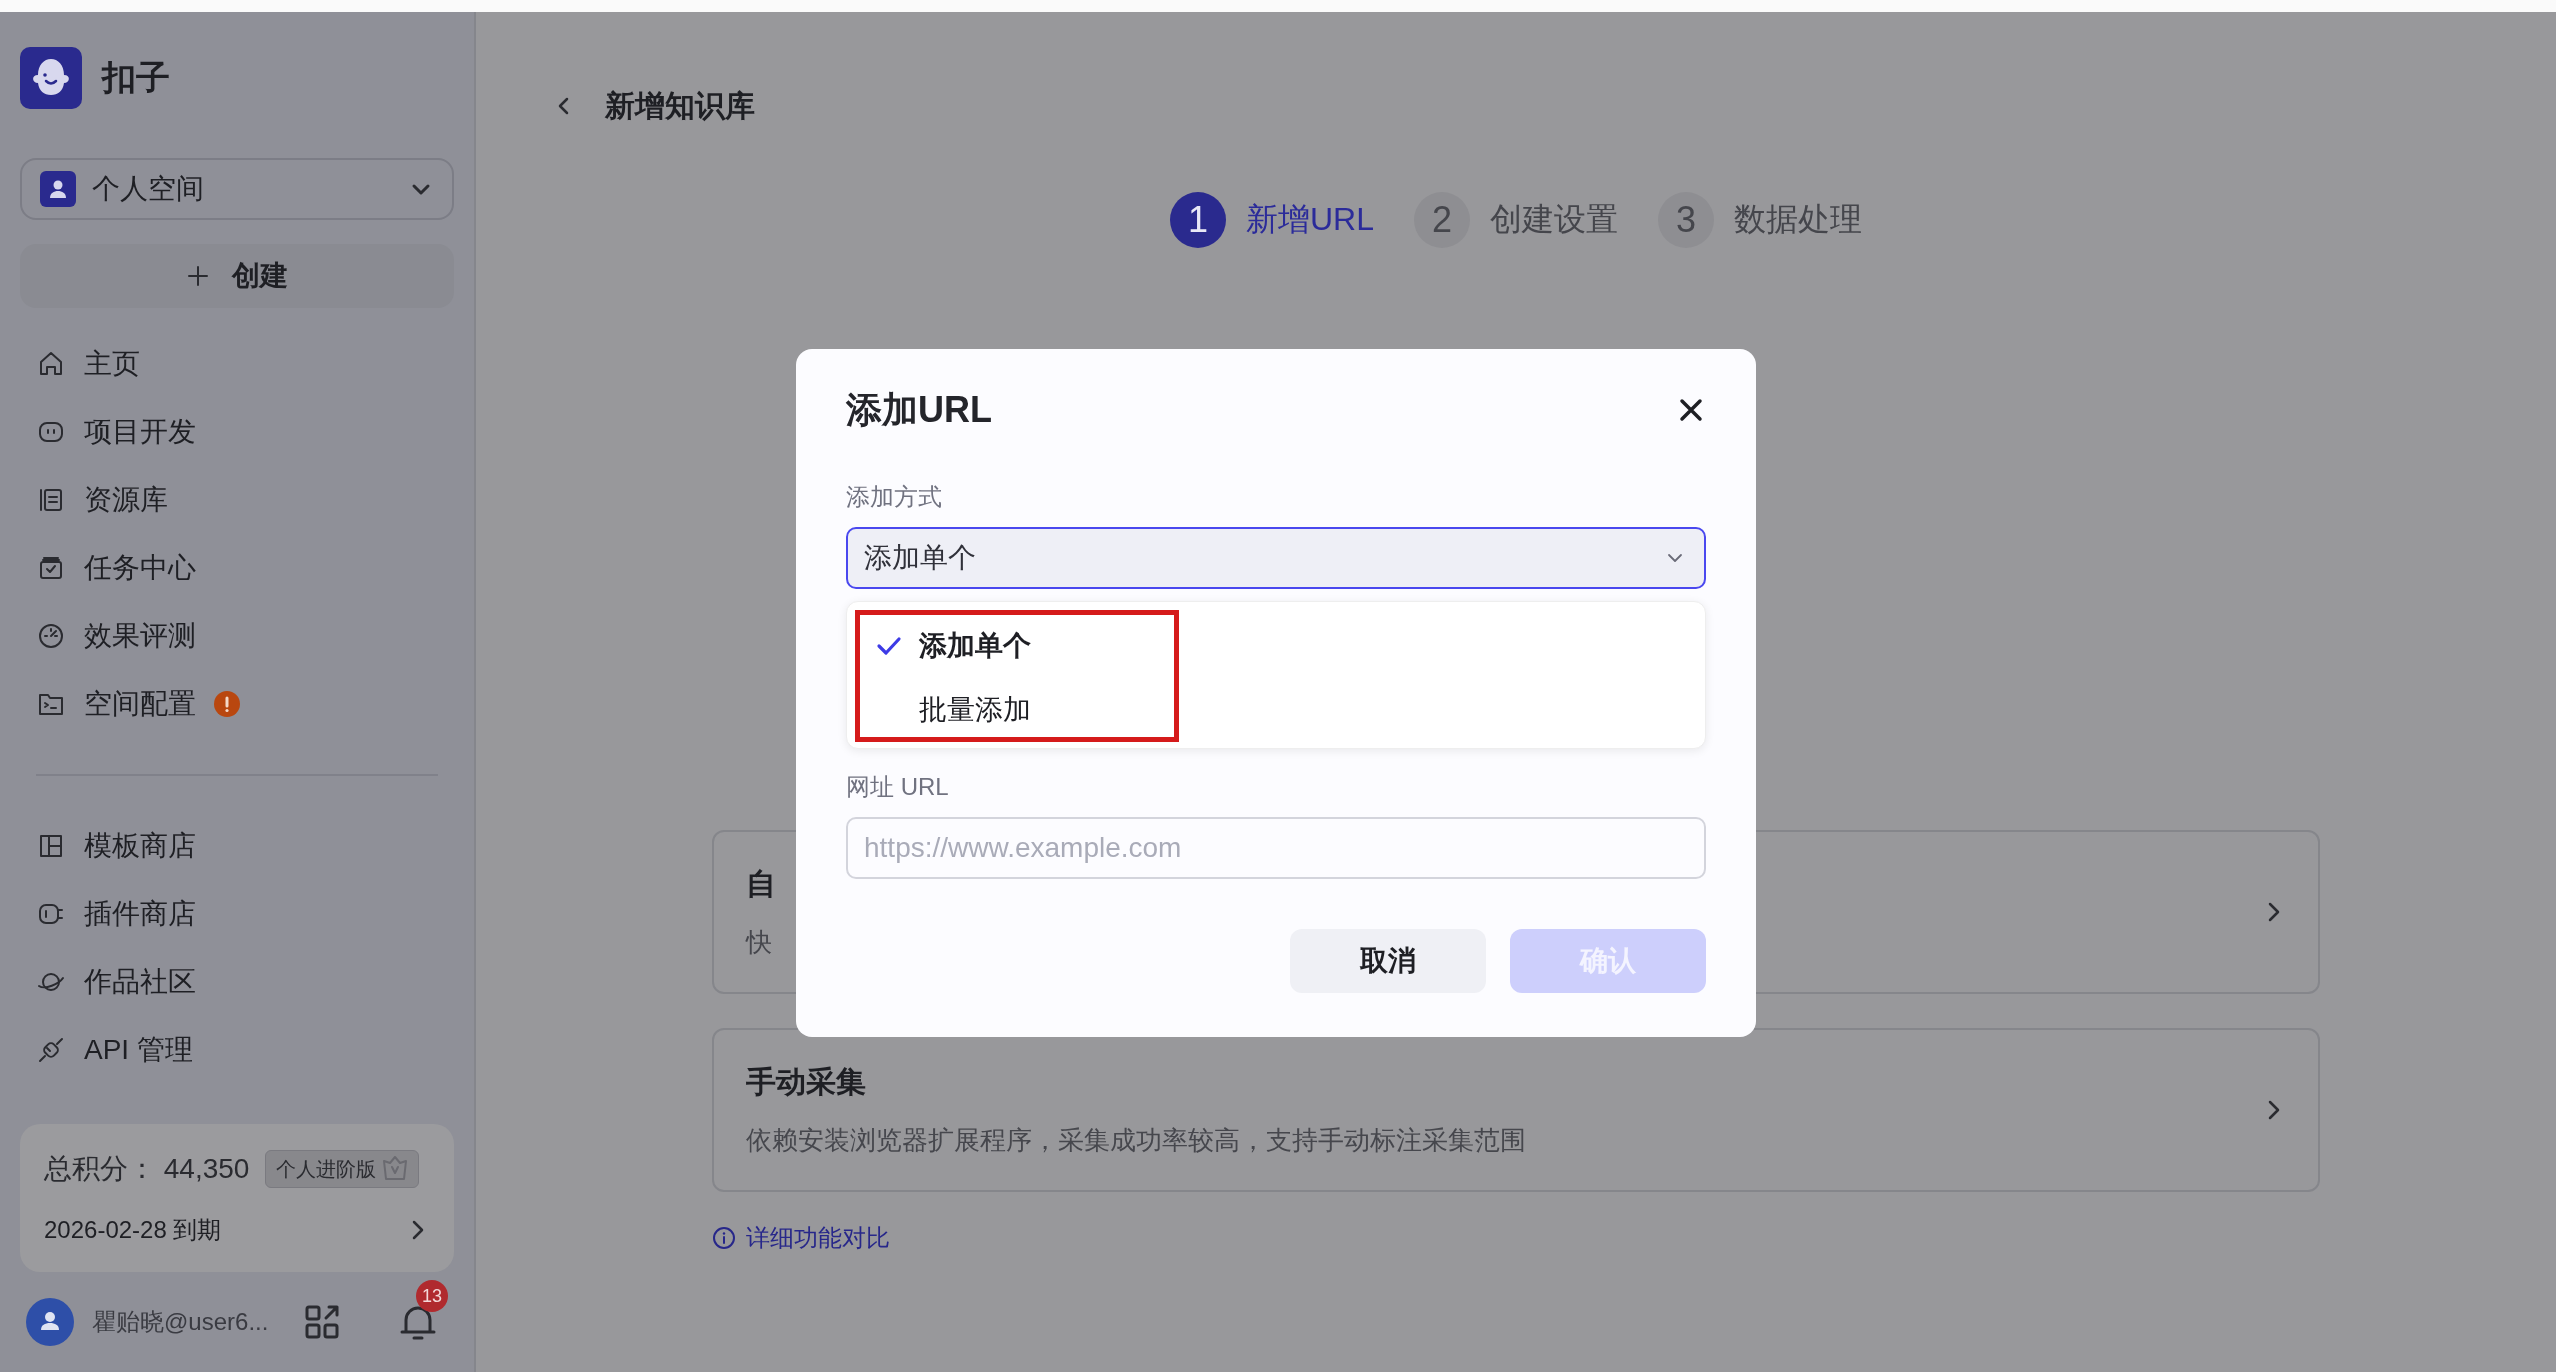 The height and width of the screenshot is (1372, 2556). I want to click on nav-item: 主页, so click(237, 364).